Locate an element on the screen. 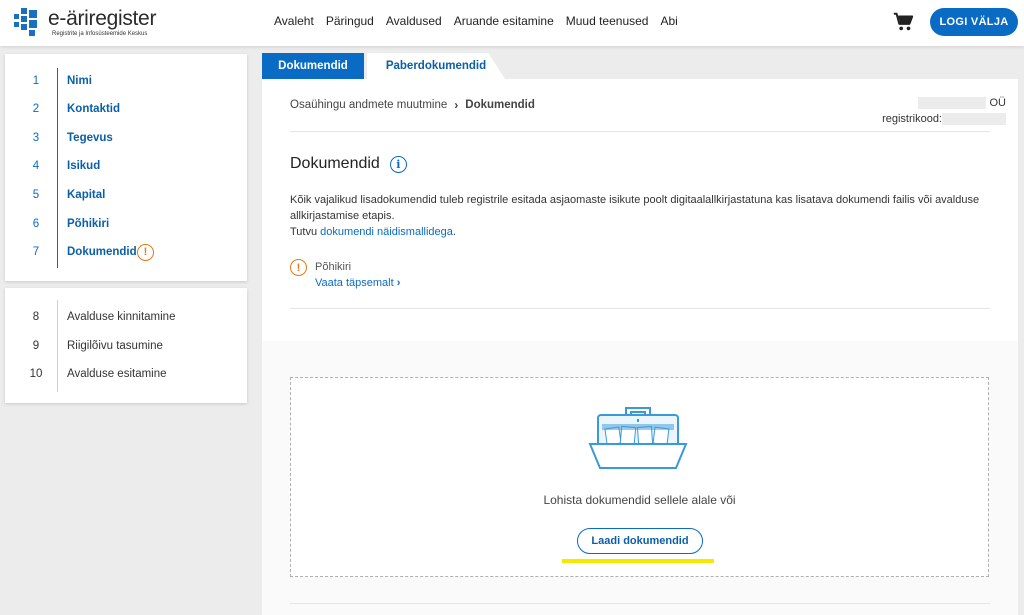  templates-link: dokumendi näidismallidega is located at coordinates (386, 232).